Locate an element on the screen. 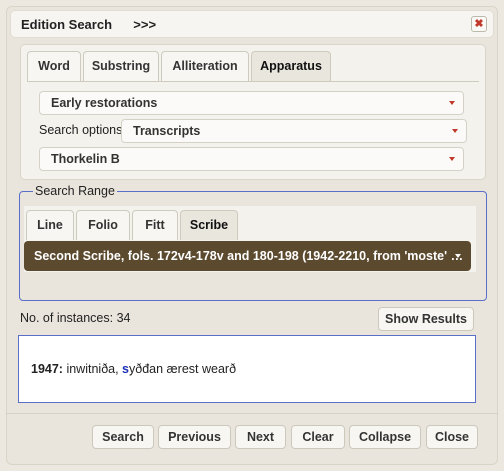 The image size is (504, 471). search-options-select: Transcripts is located at coordinates (294, 131).